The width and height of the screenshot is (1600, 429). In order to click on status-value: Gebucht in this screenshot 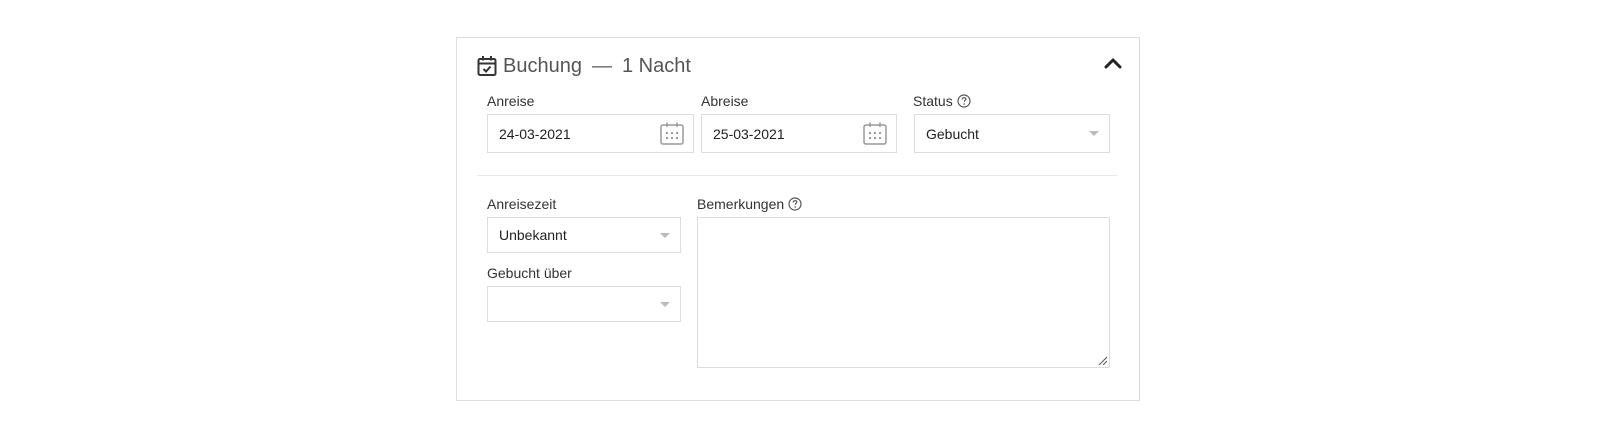, I will do `click(952, 133)`.